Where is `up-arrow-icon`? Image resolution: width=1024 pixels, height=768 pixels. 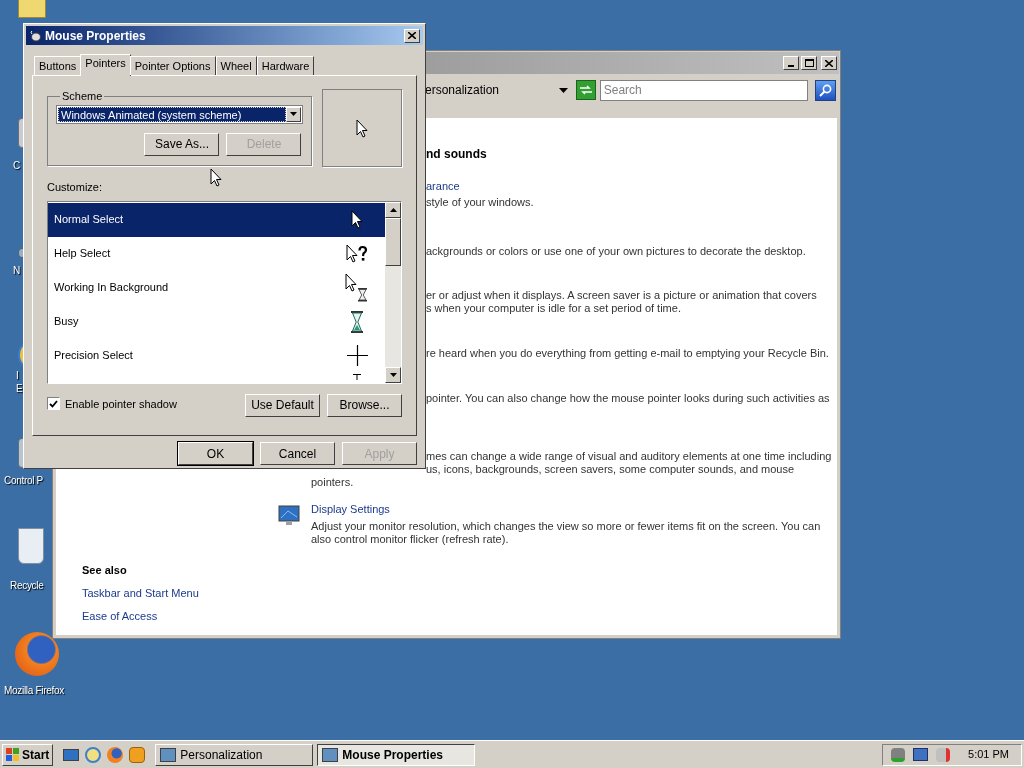 up-arrow-icon is located at coordinates (393, 209).